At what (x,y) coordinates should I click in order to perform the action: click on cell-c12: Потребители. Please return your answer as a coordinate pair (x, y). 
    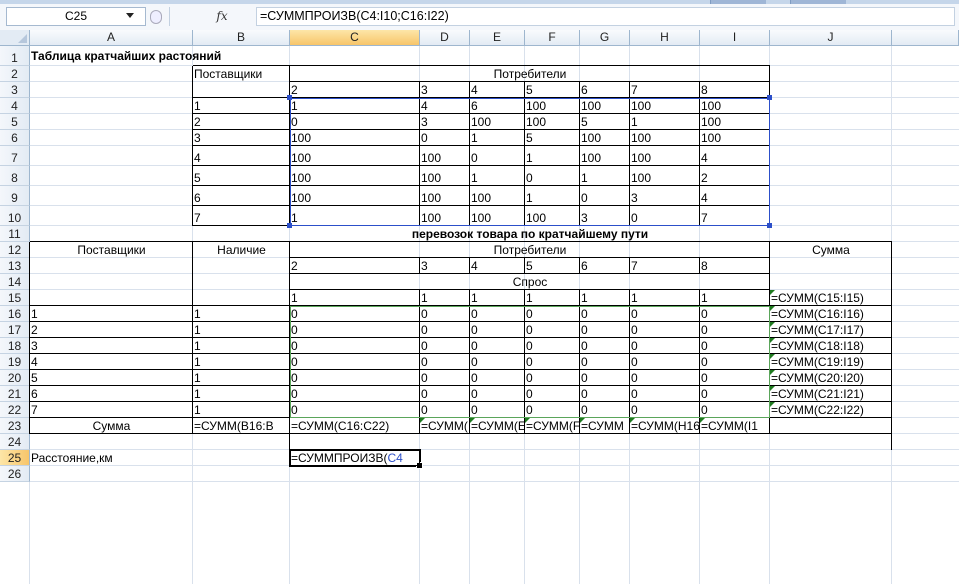
    Looking at the image, I should click on (530, 251).